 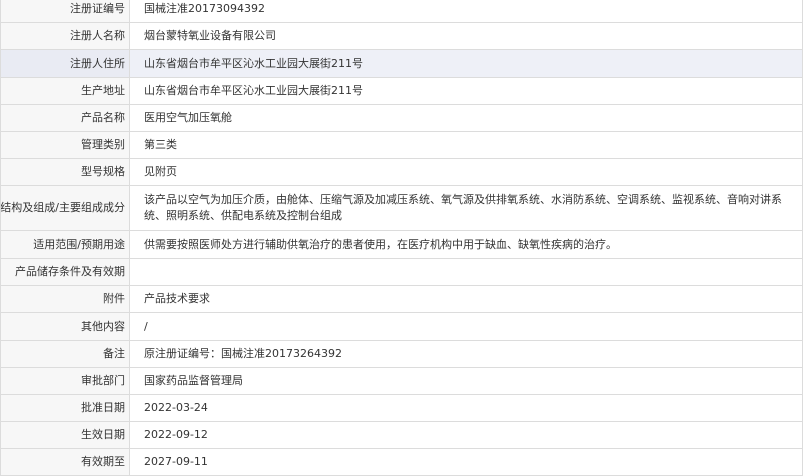 I want to click on field-label: 审批部门, so click(x=65, y=381).